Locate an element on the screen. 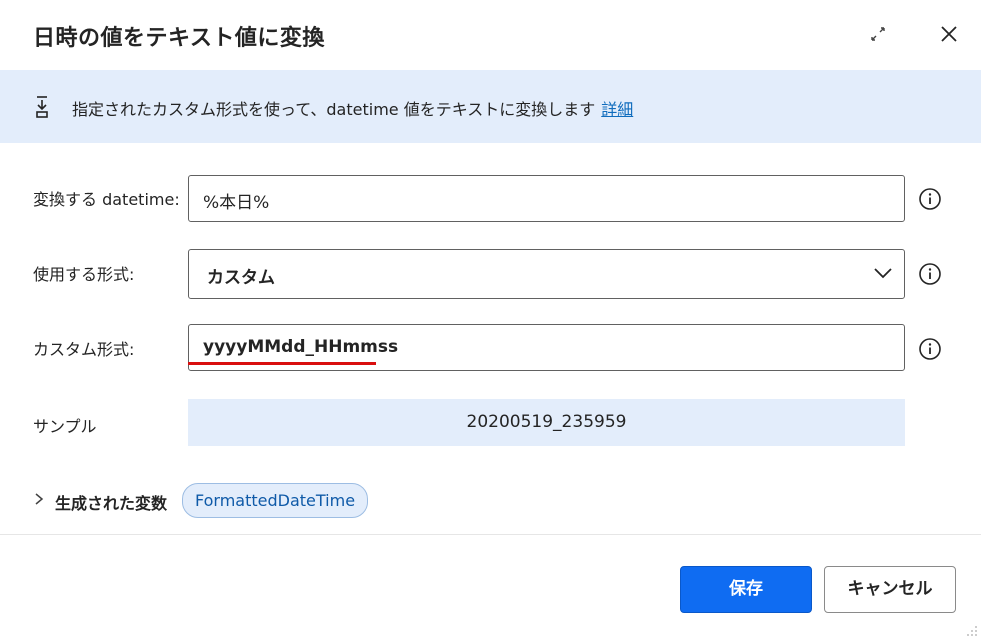  custom-format-label: カスタム形式: is located at coordinates (84, 349).